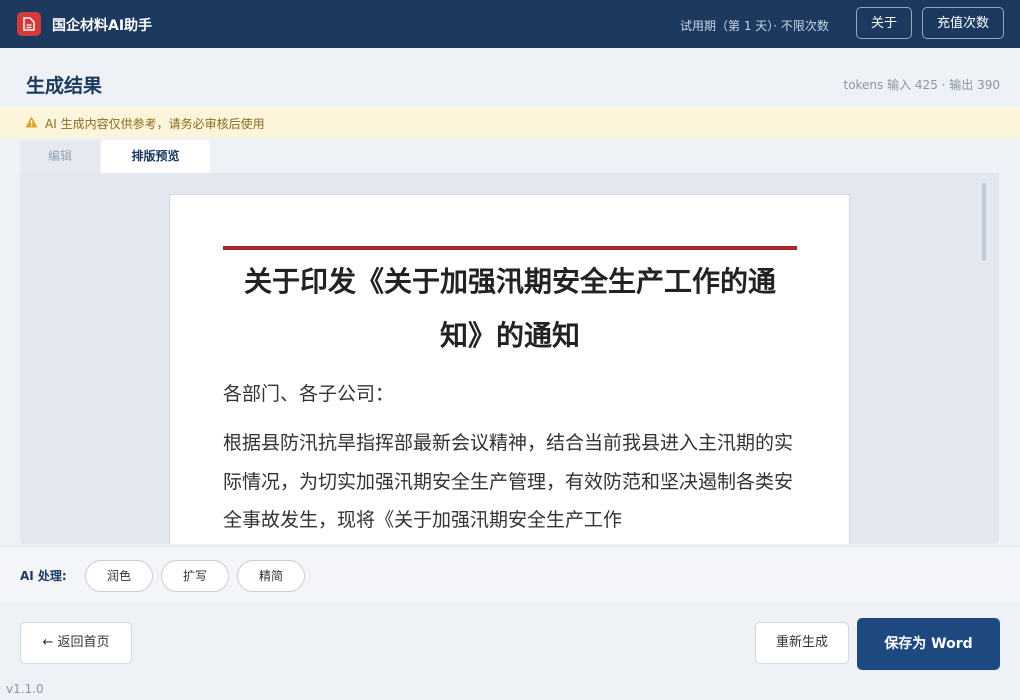 This screenshot has height=700, width=1020. Describe the element at coordinates (309, 394) in the screenshot. I see `document-salutation: 各部门、各子公司：` at that location.